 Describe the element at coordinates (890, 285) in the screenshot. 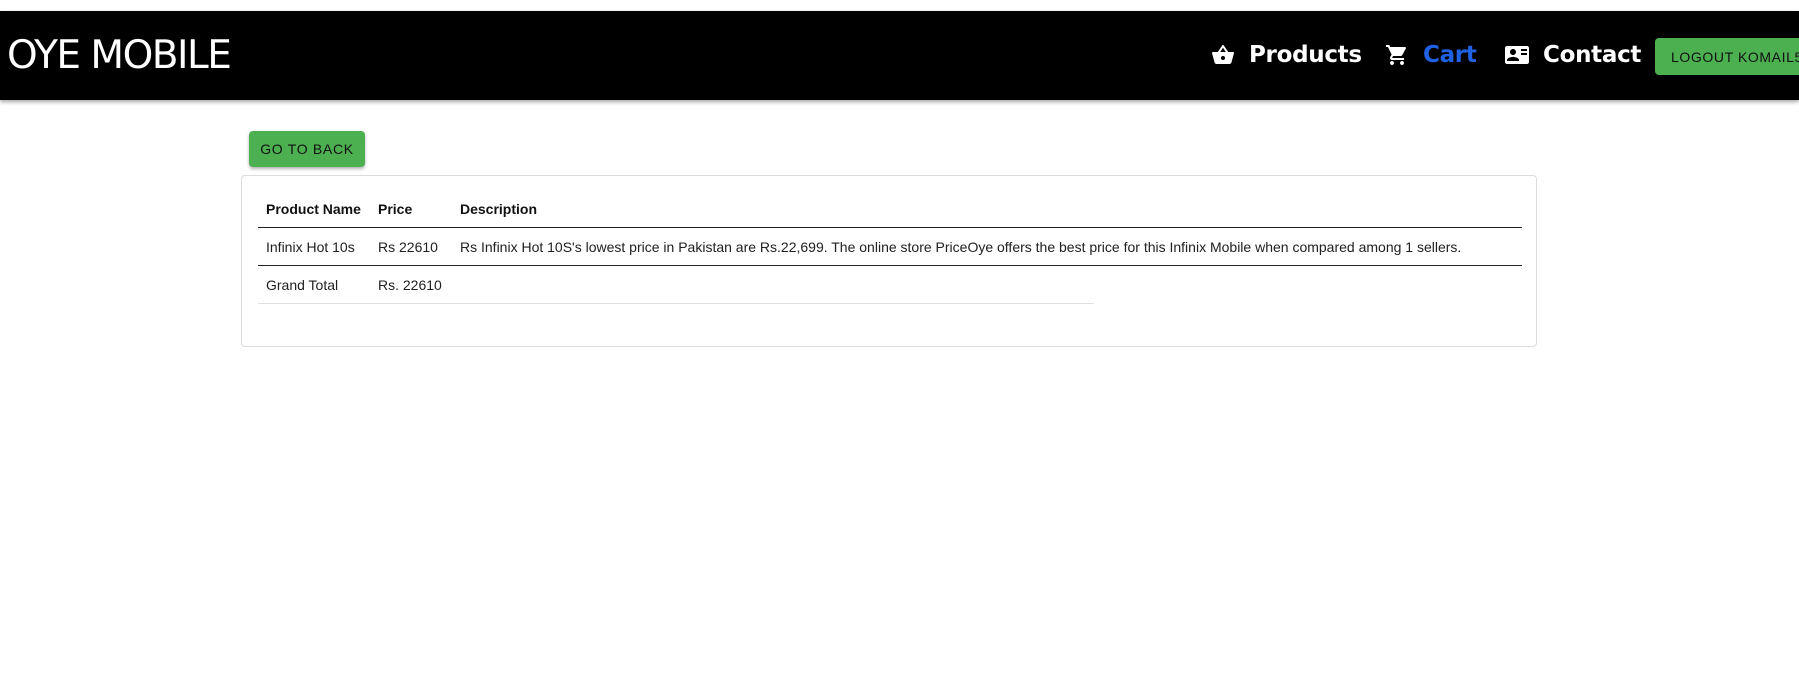

I see `grand-total-row: Grand Total Rs. 22610` at that location.